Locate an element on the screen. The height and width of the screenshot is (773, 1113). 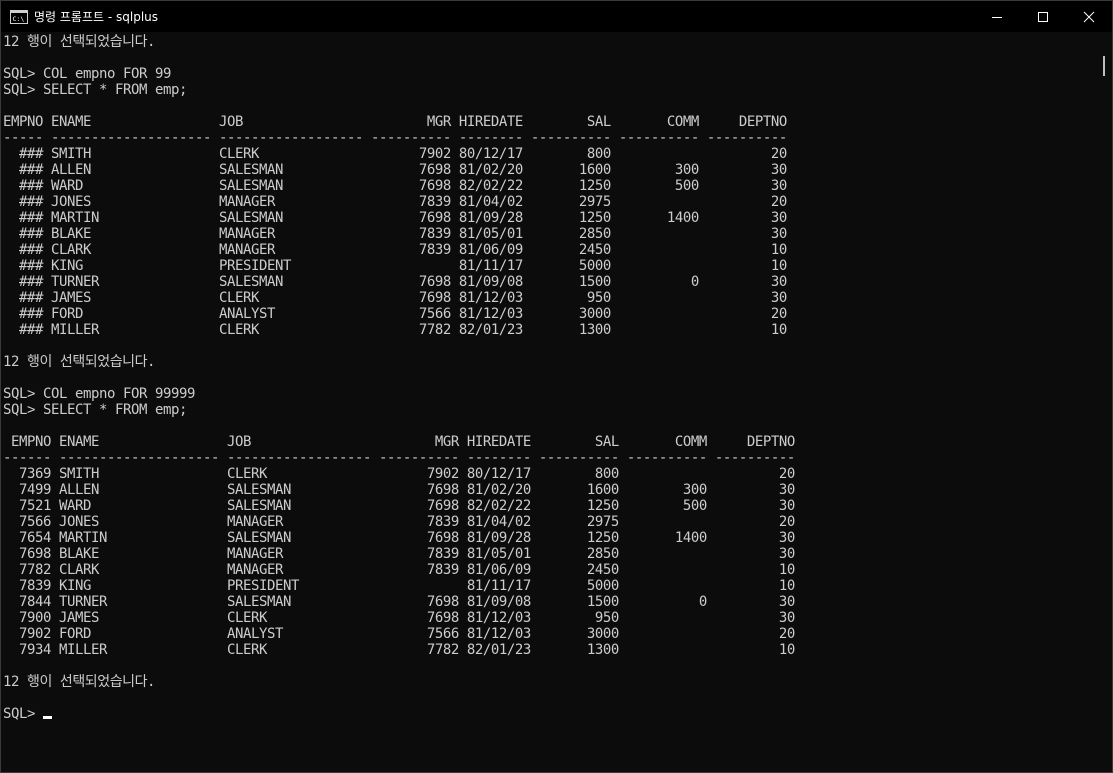
close-icon is located at coordinates (1089, 16).